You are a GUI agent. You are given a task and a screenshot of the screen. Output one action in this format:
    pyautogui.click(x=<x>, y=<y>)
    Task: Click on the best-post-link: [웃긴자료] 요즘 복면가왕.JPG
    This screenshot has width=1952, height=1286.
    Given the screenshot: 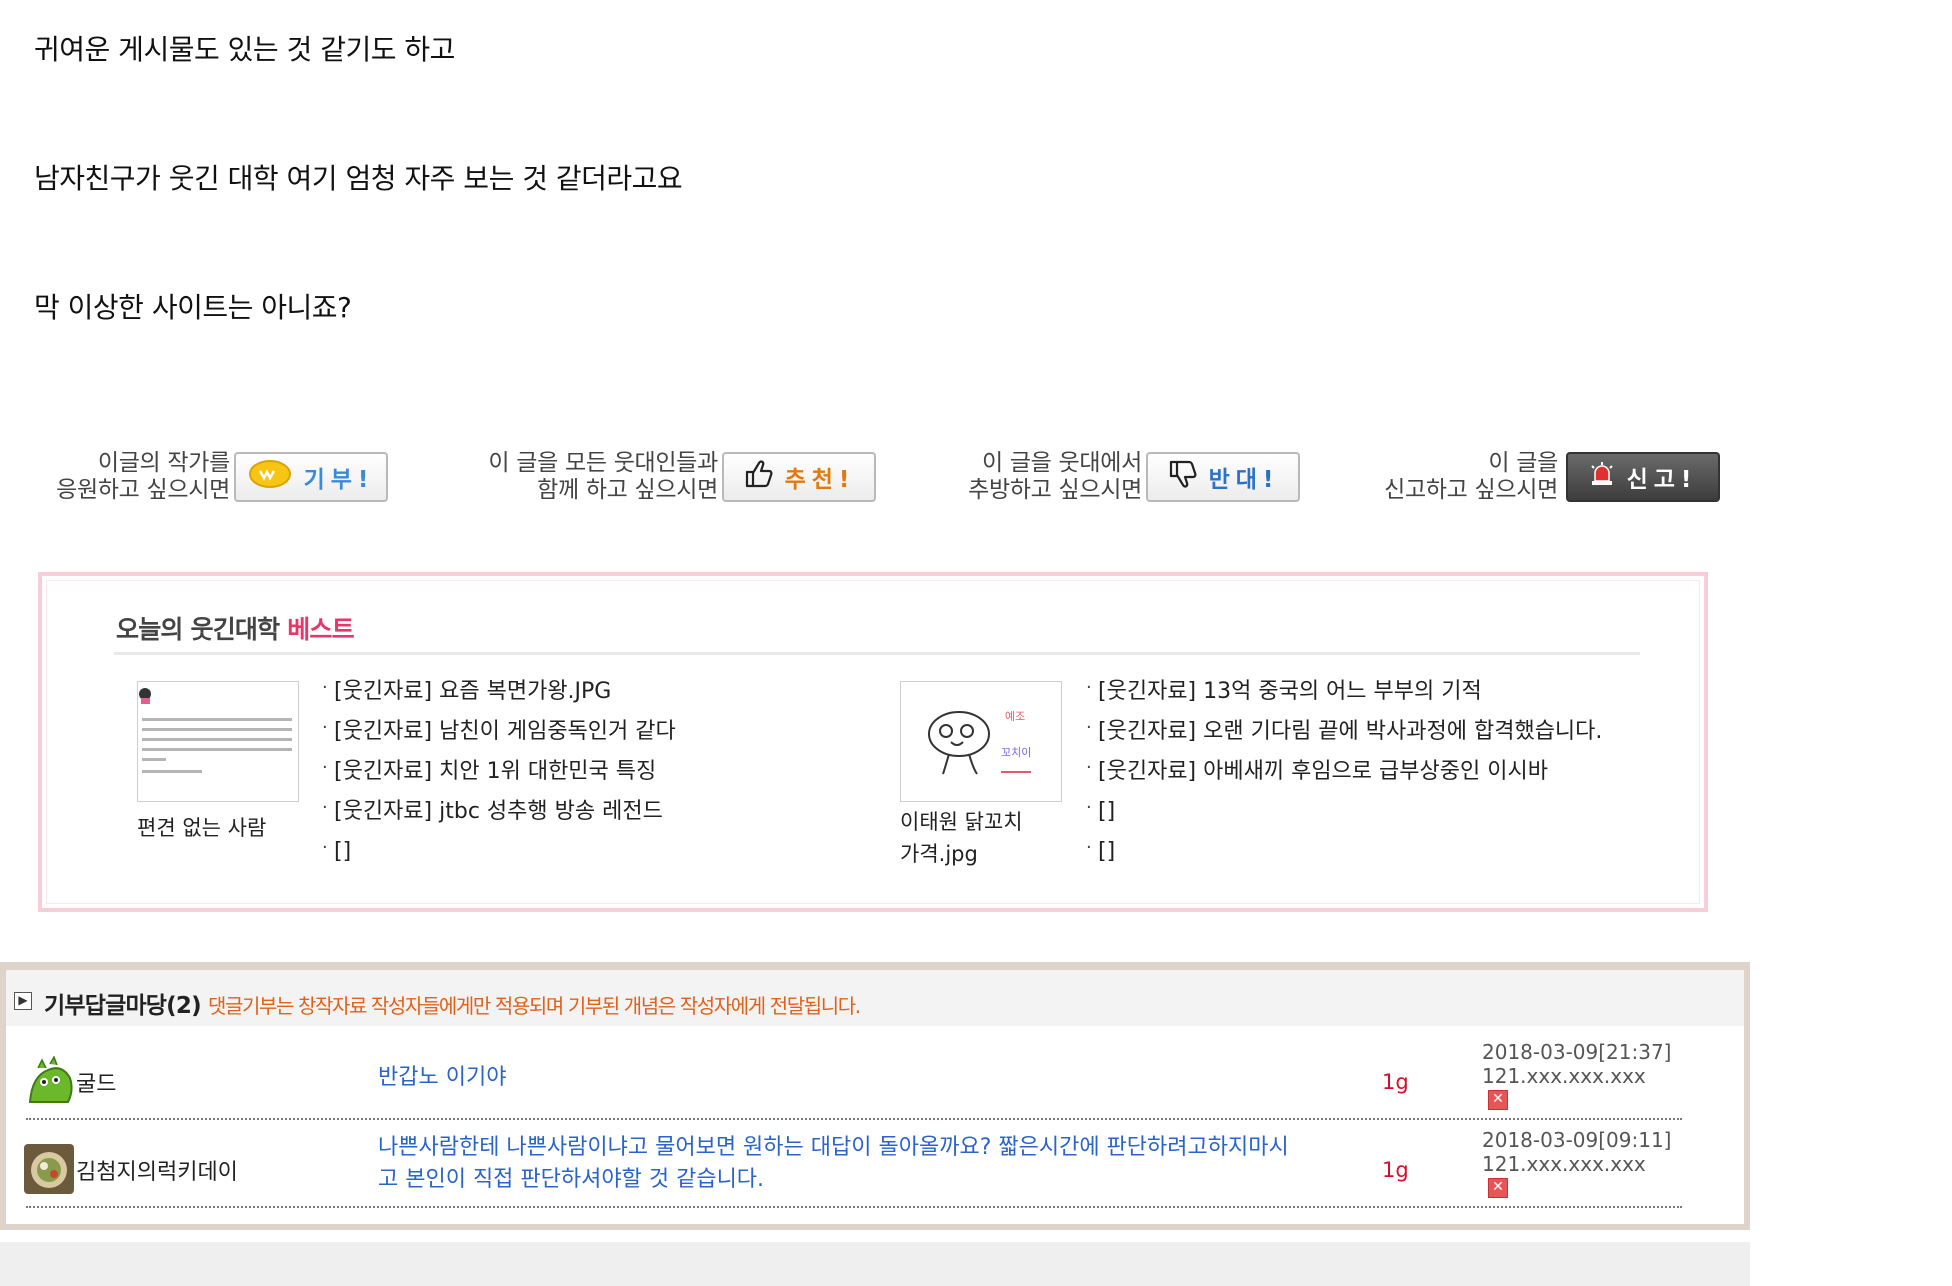 What is the action you would take?
    pyautogui.click(x=499, y=694)
    